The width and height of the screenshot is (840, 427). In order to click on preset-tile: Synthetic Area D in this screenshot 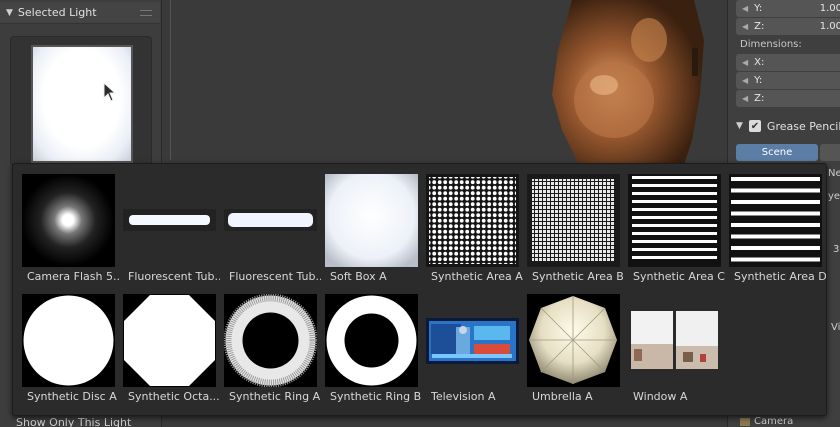, I will do `click(773, 223)`.